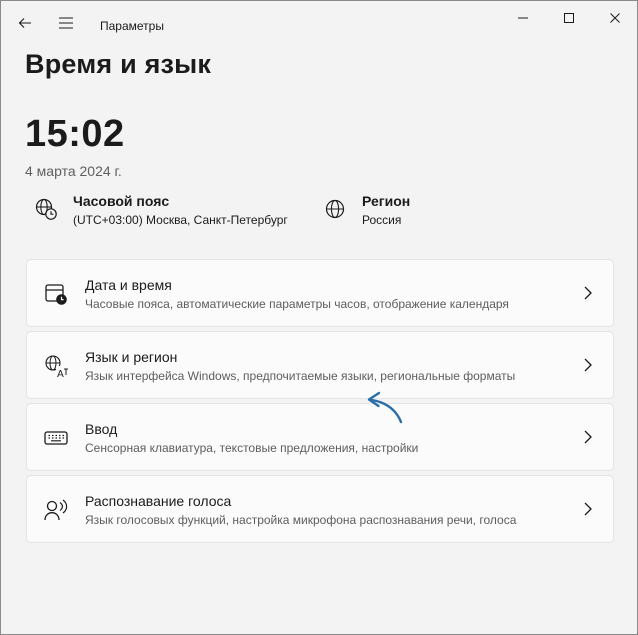  I want to click on timezone-title: Часовой пояс, so click(121, 201).